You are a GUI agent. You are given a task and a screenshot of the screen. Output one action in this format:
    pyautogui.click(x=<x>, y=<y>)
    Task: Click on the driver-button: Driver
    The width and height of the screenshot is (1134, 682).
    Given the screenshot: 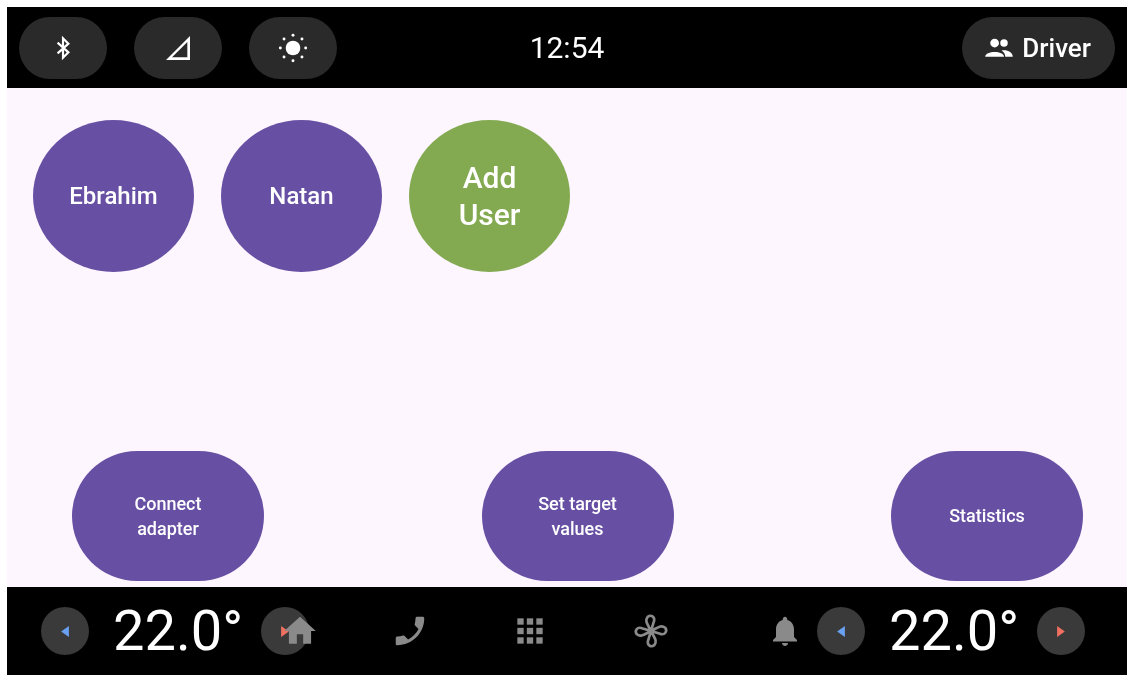 What is the action you would take?
    pyautogui.click(x=1038, y=47)
    